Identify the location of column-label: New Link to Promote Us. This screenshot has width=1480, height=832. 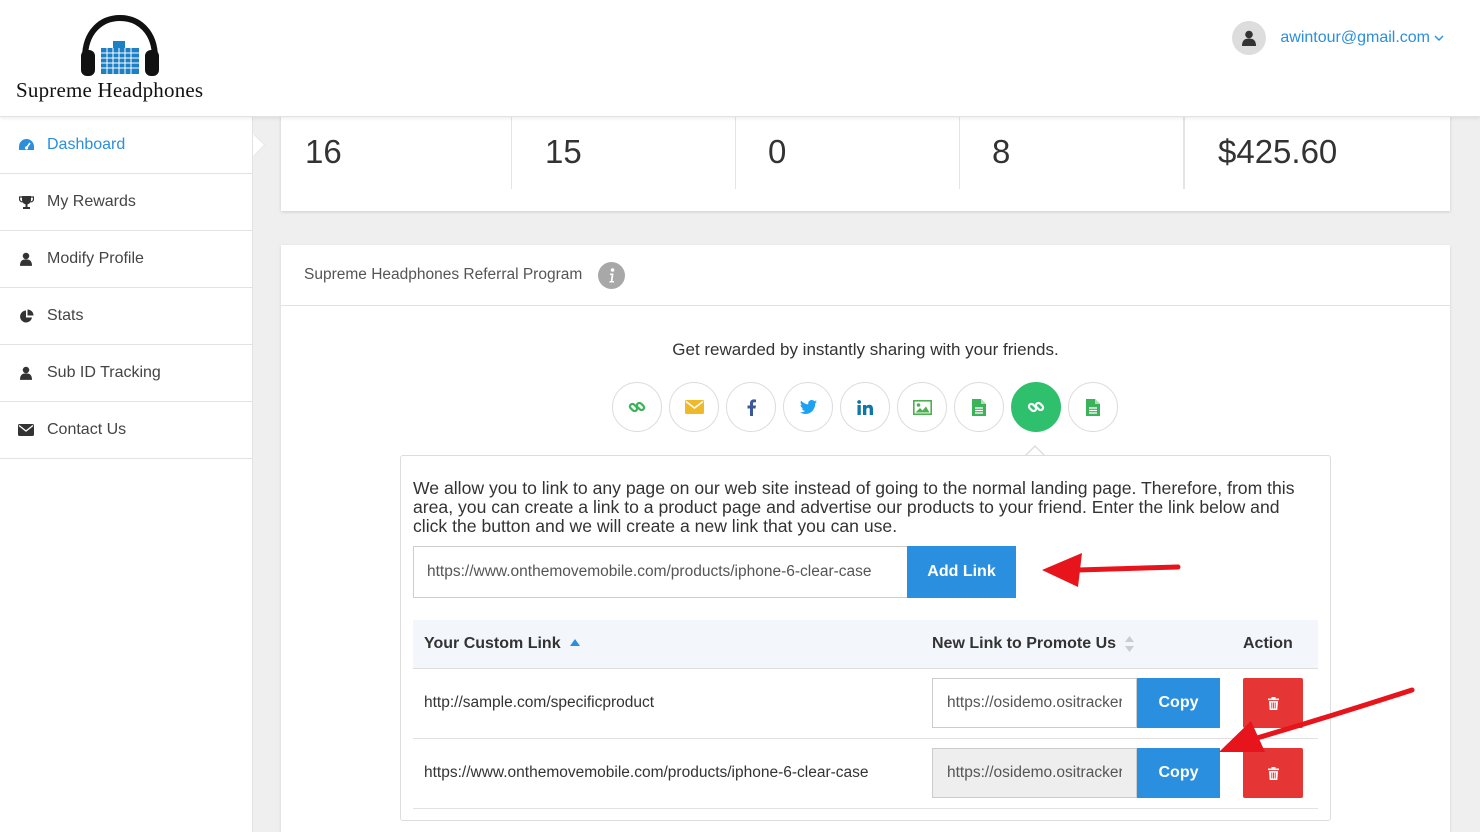
(1024, 643).